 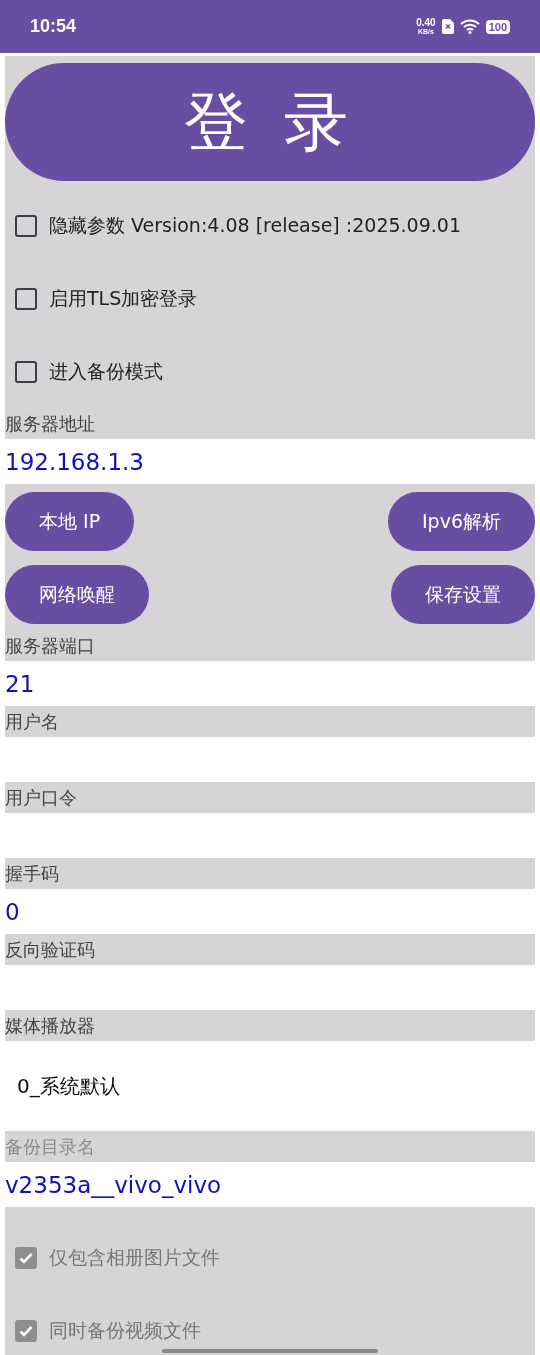 I want to click on clock: 10:54, so click(x=53, y=26).